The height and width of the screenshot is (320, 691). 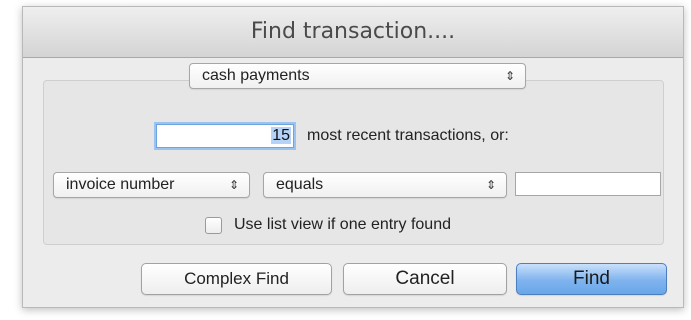 What do you see at coordinates (425, 279) in the screenshot?
I see `cancel-button: Cancel` at bounding box center [425, 279].